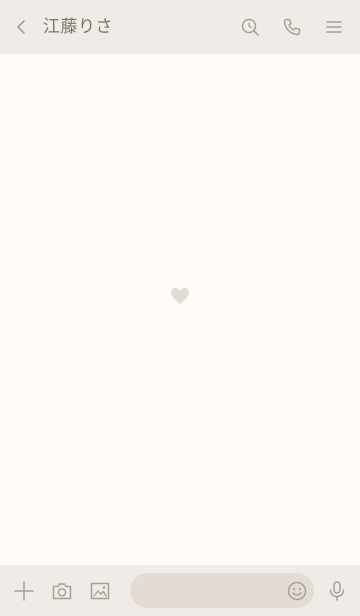 This screenshot has width=360, height=616. I want to click on chevron-left-icon, so click(22, 27).